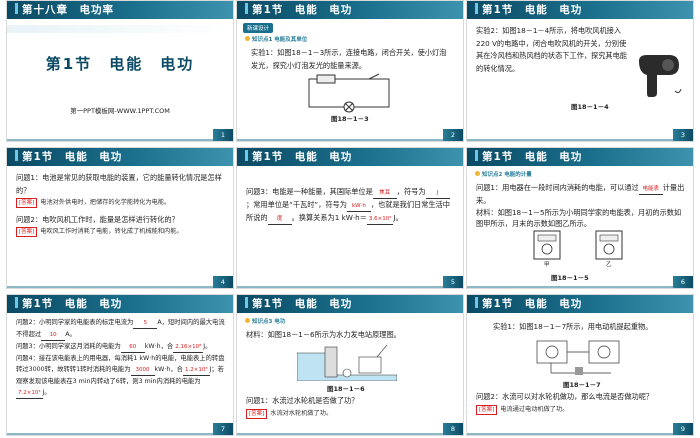 The height and width of the screenshot is (438, 700). What do you see at coordinates (590, 107) in the screenshot?
I see `figure-caption: 图18－1－4` at bounding box center [590, 107].